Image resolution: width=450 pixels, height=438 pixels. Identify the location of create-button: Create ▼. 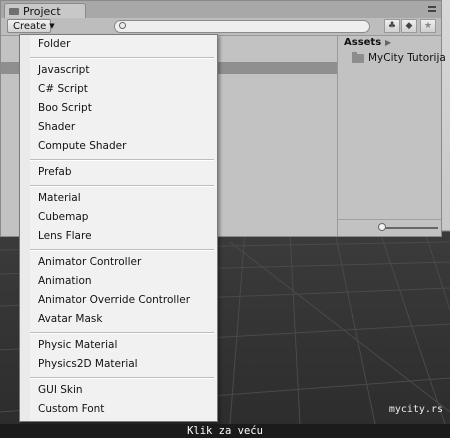
(31, 26).